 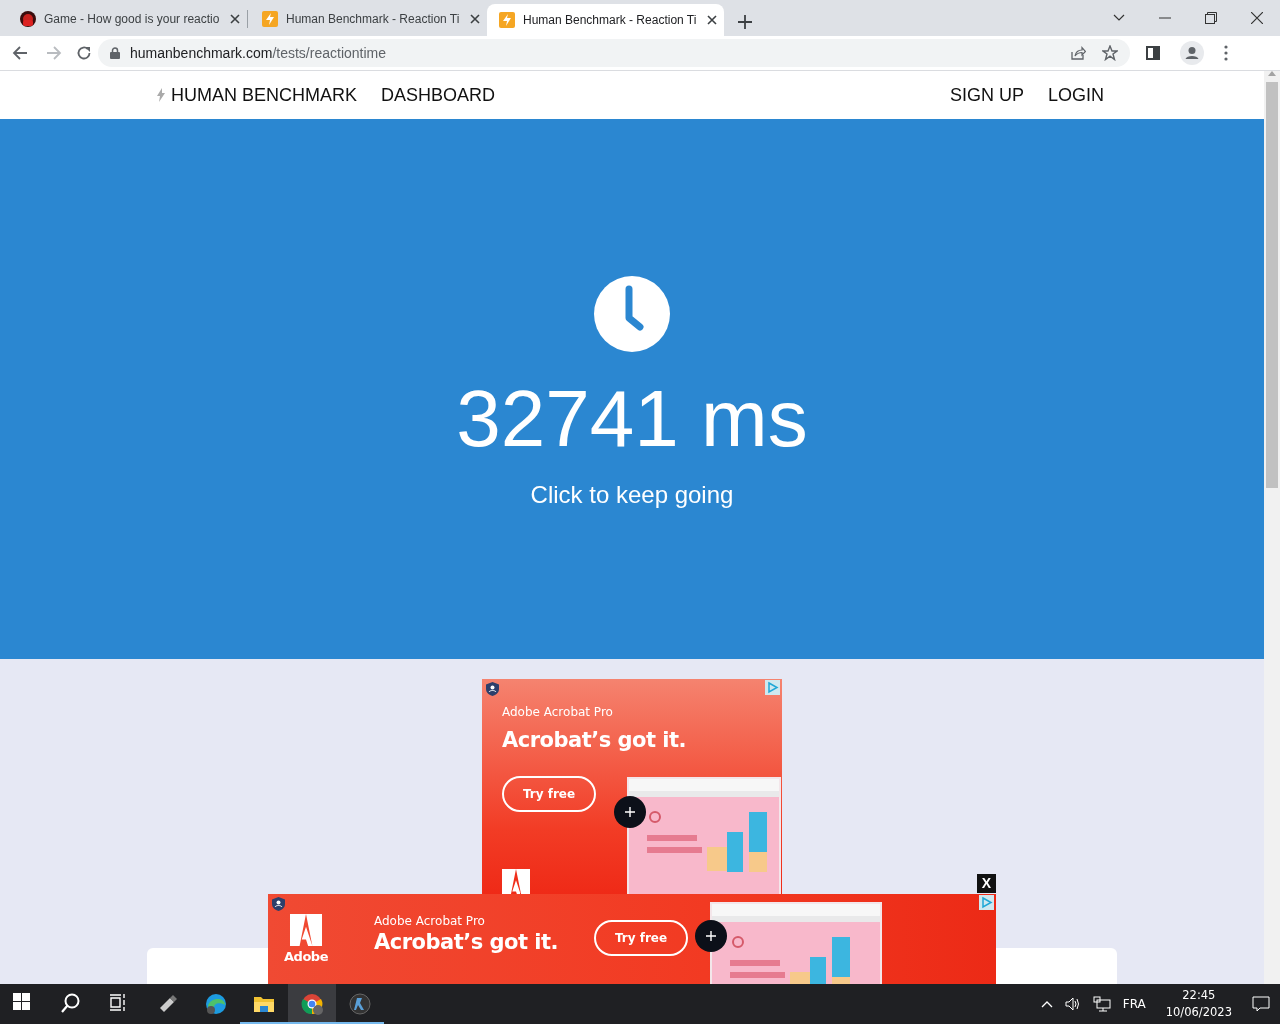 What do you see at coordinates (1226, 53) in the screenshot?
I see `menu-icon` at bounding box center [1226, 53].